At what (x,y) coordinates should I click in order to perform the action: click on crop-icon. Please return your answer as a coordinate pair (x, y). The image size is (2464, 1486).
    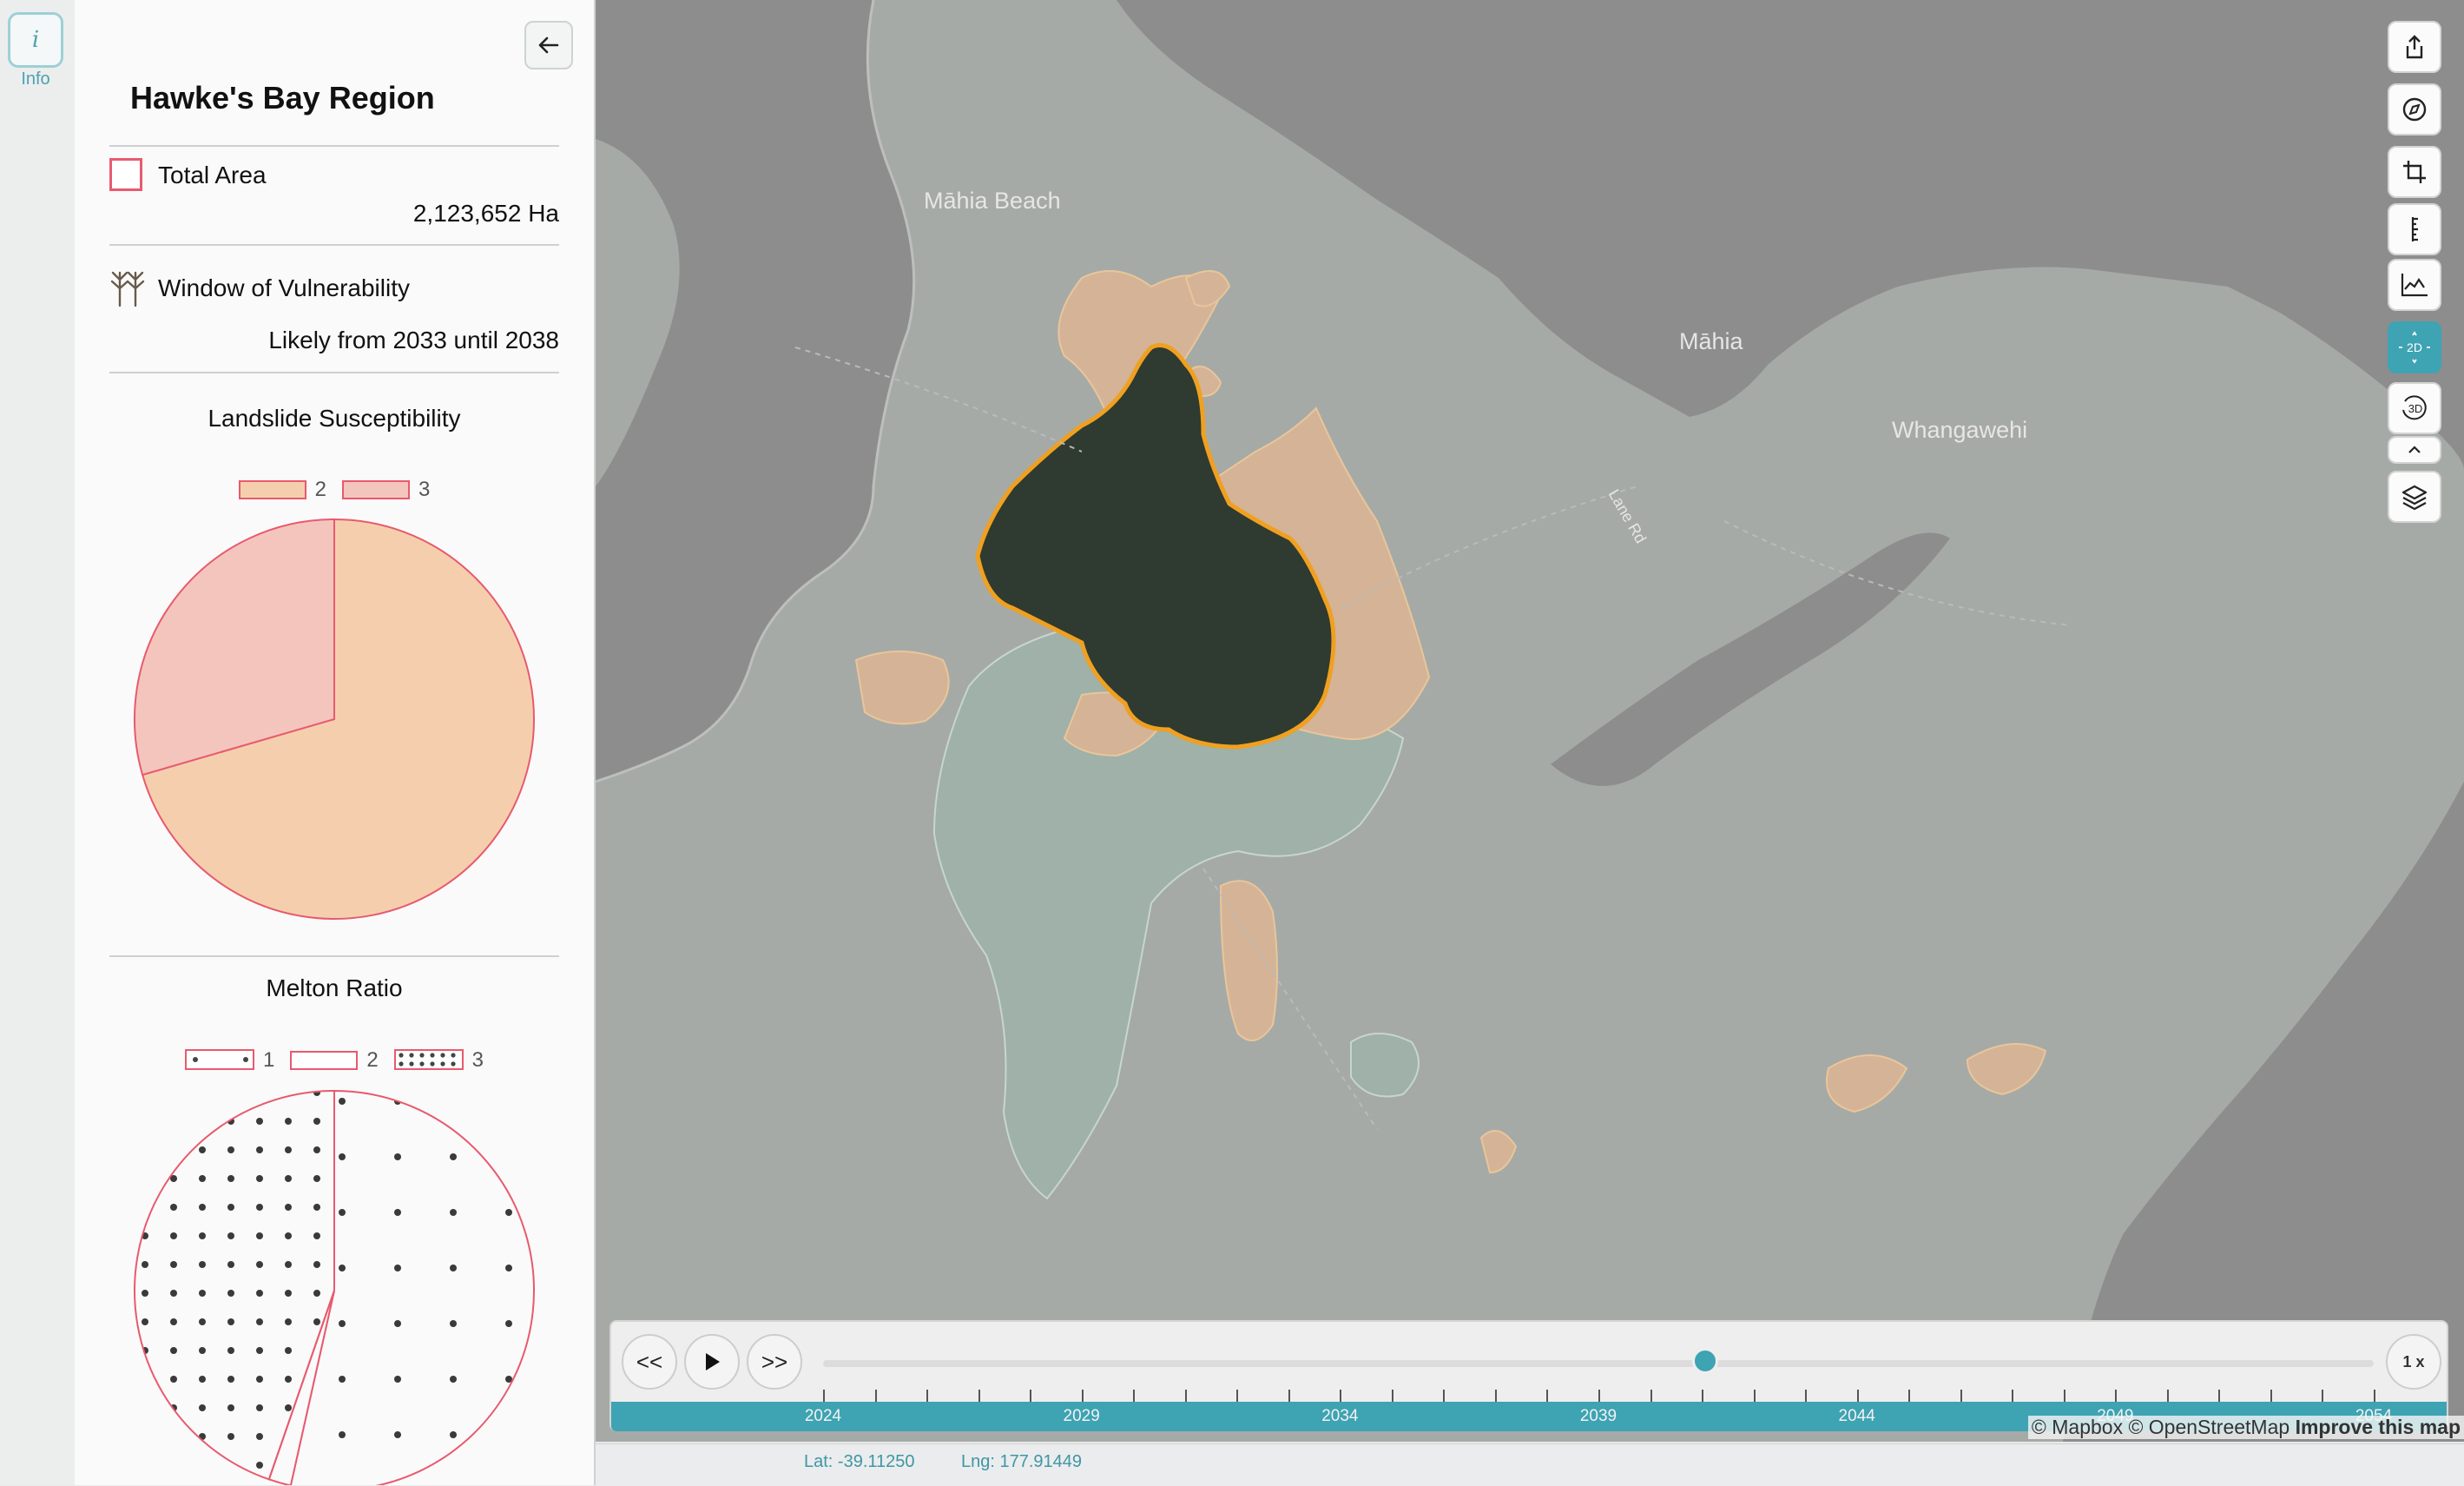
    Looking at the image, I should click on (2414, 172).